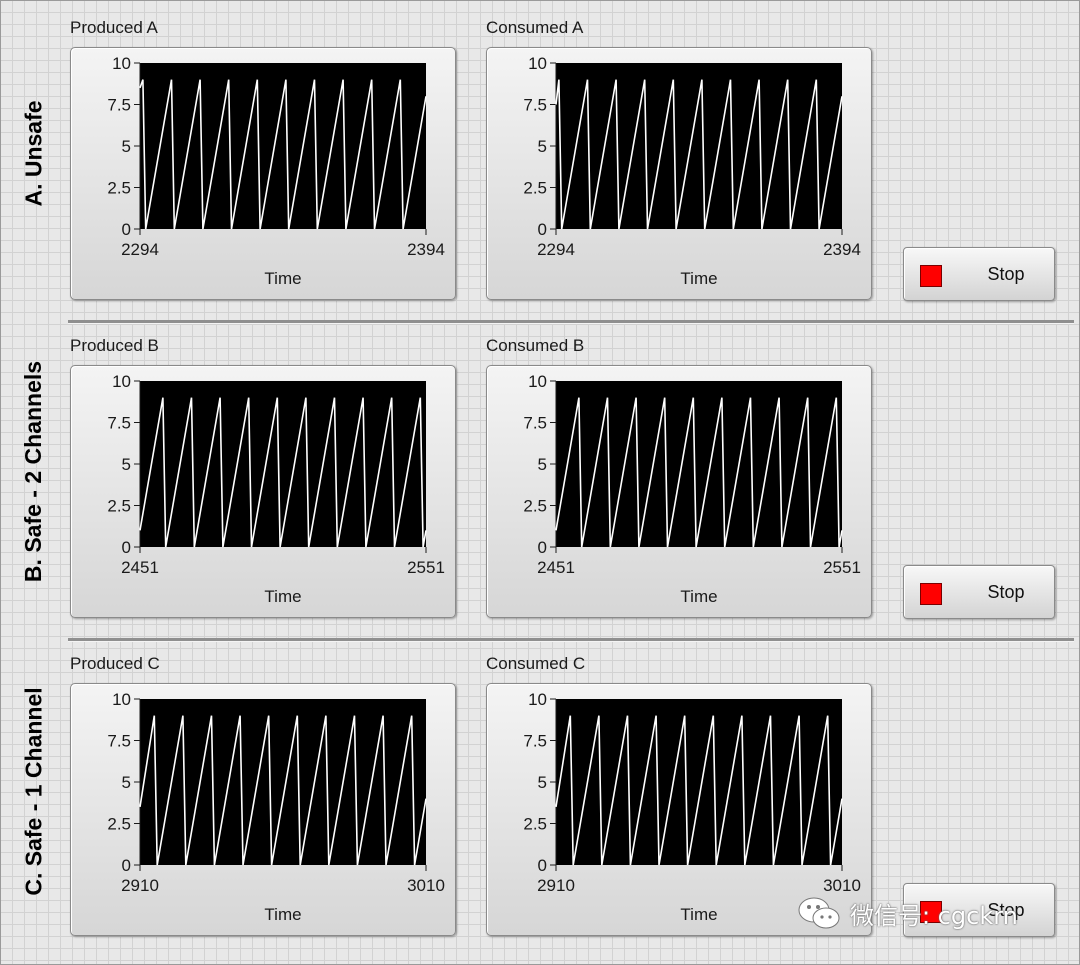  I want to click on stop-button-c: Stop, so click(979, 910).